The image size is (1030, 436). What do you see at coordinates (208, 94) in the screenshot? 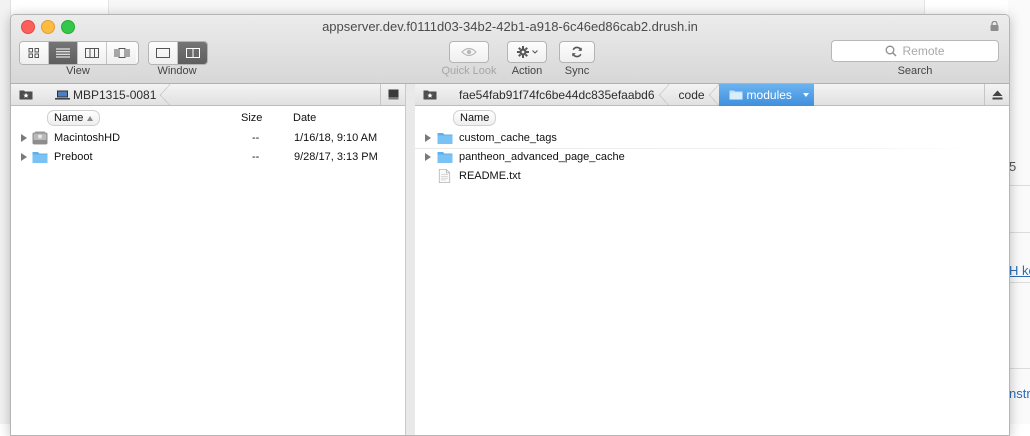
I see `local-path-bar: MBP1315-0081` at bounding box center [208, 94].